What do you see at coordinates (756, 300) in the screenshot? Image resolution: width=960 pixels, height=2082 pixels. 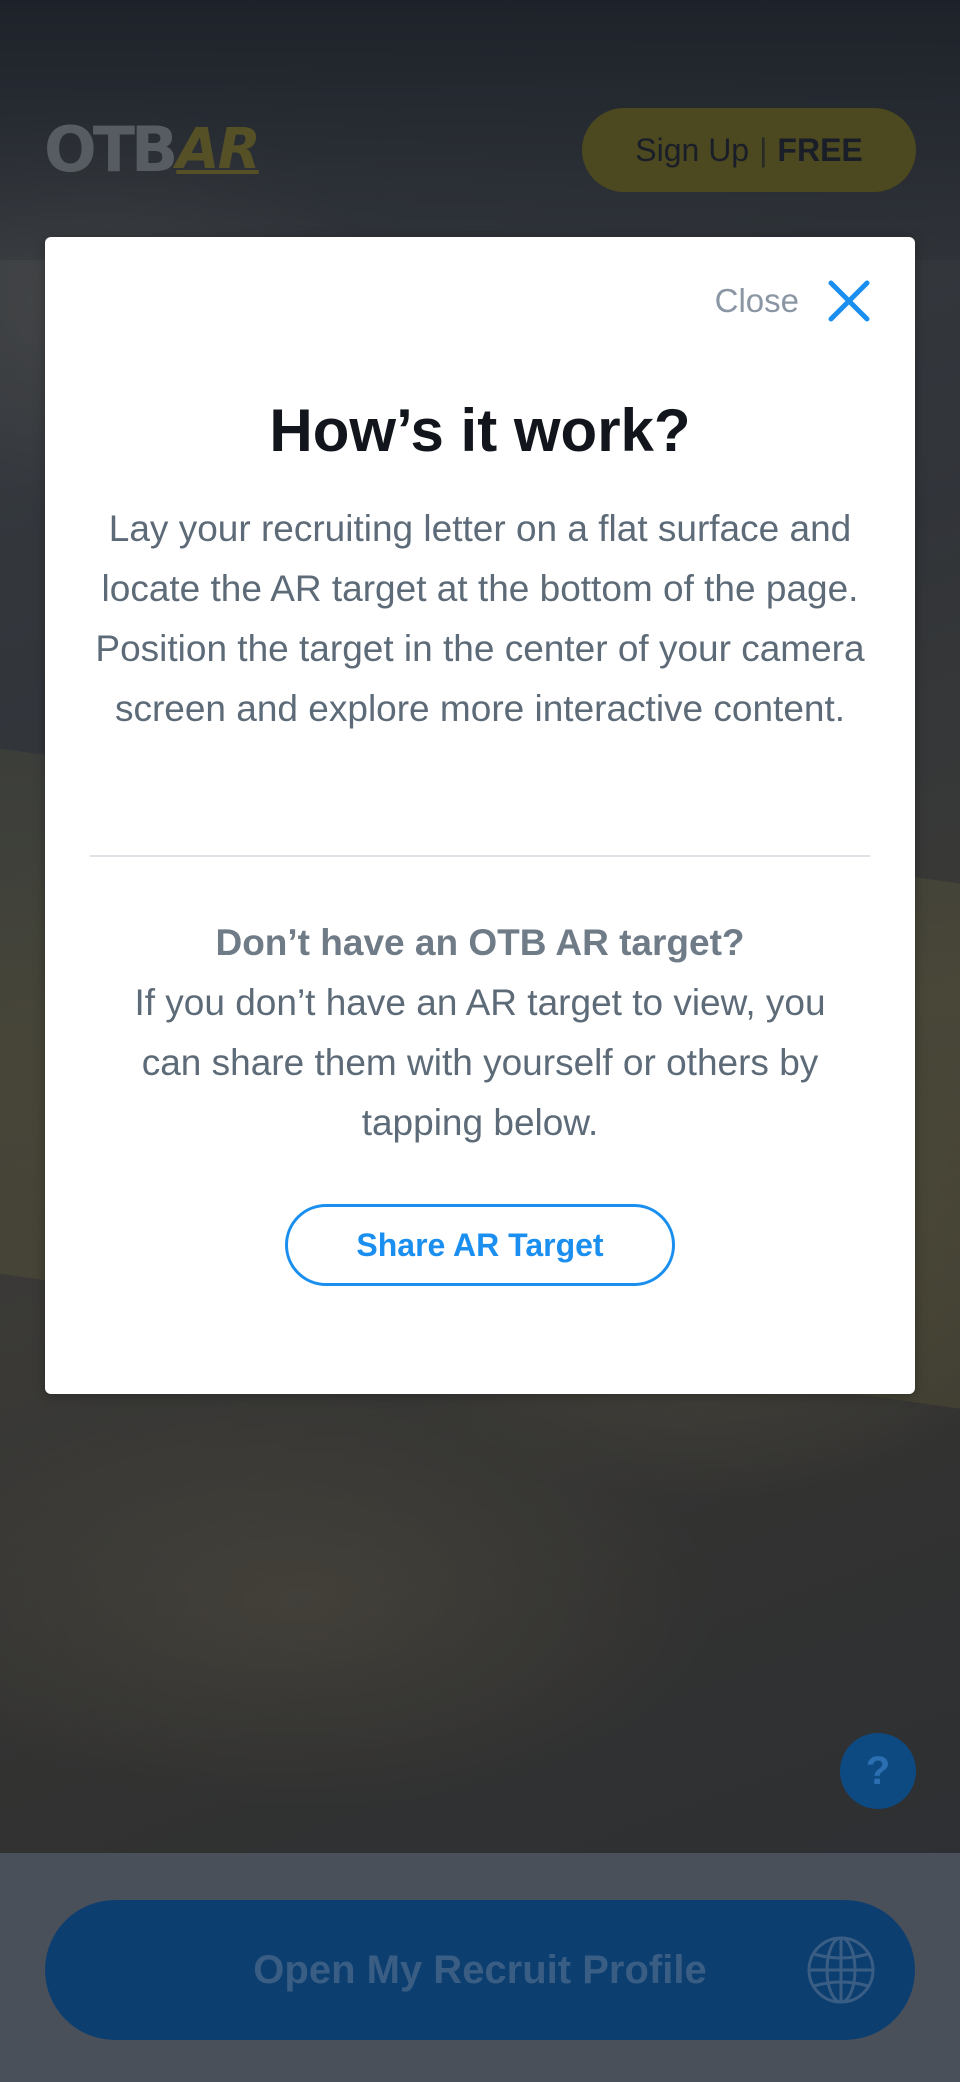 I see `close-label: Close` at bounding box center [756, 300].